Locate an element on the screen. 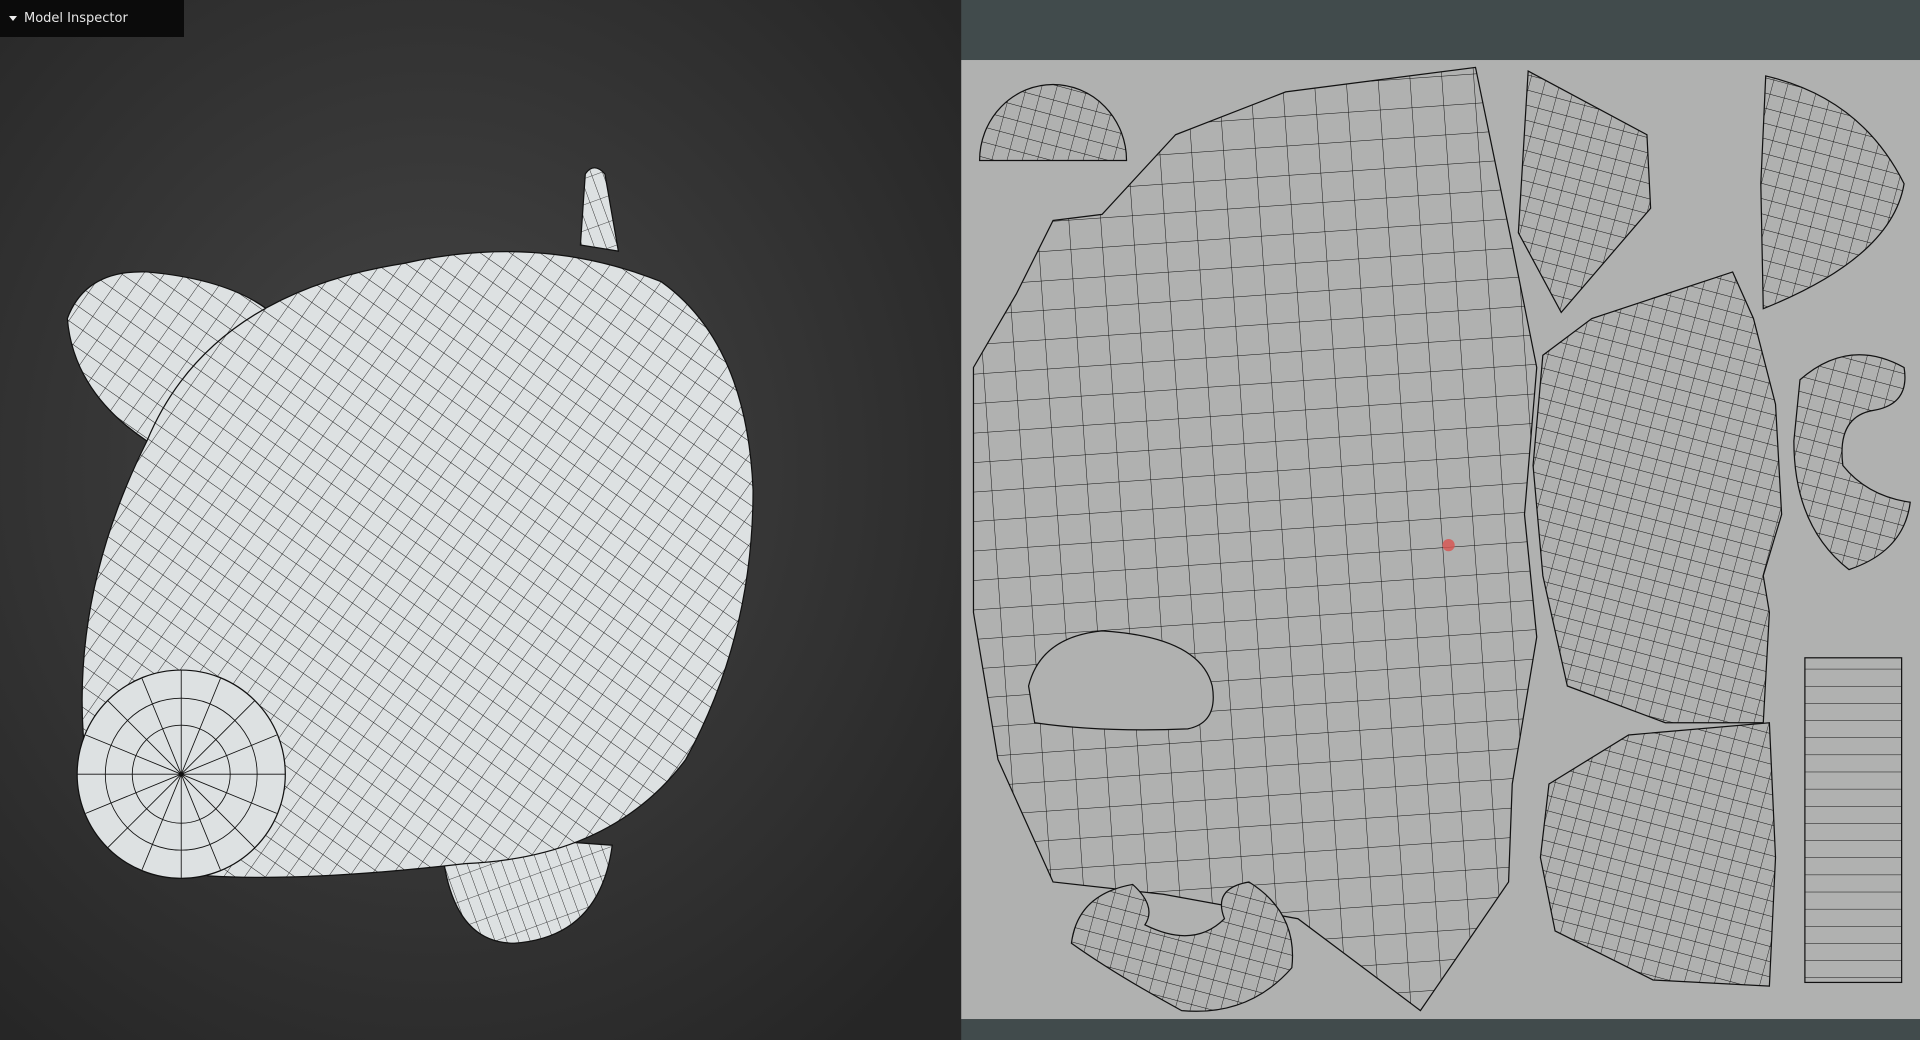 The width and height of the screenshot is (1920, 1040). model-inspector-header: Model Inspector is located at coordinates (92, 18).